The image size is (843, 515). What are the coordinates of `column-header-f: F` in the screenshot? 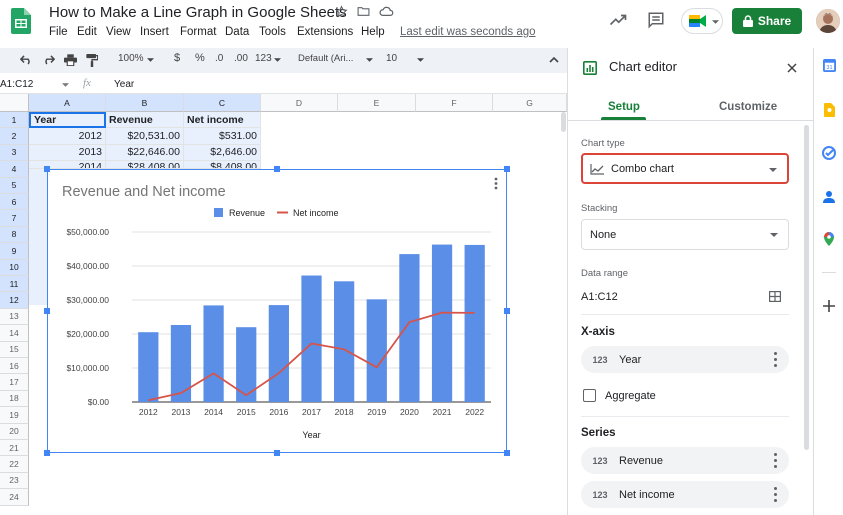 It's located at (454, 103).